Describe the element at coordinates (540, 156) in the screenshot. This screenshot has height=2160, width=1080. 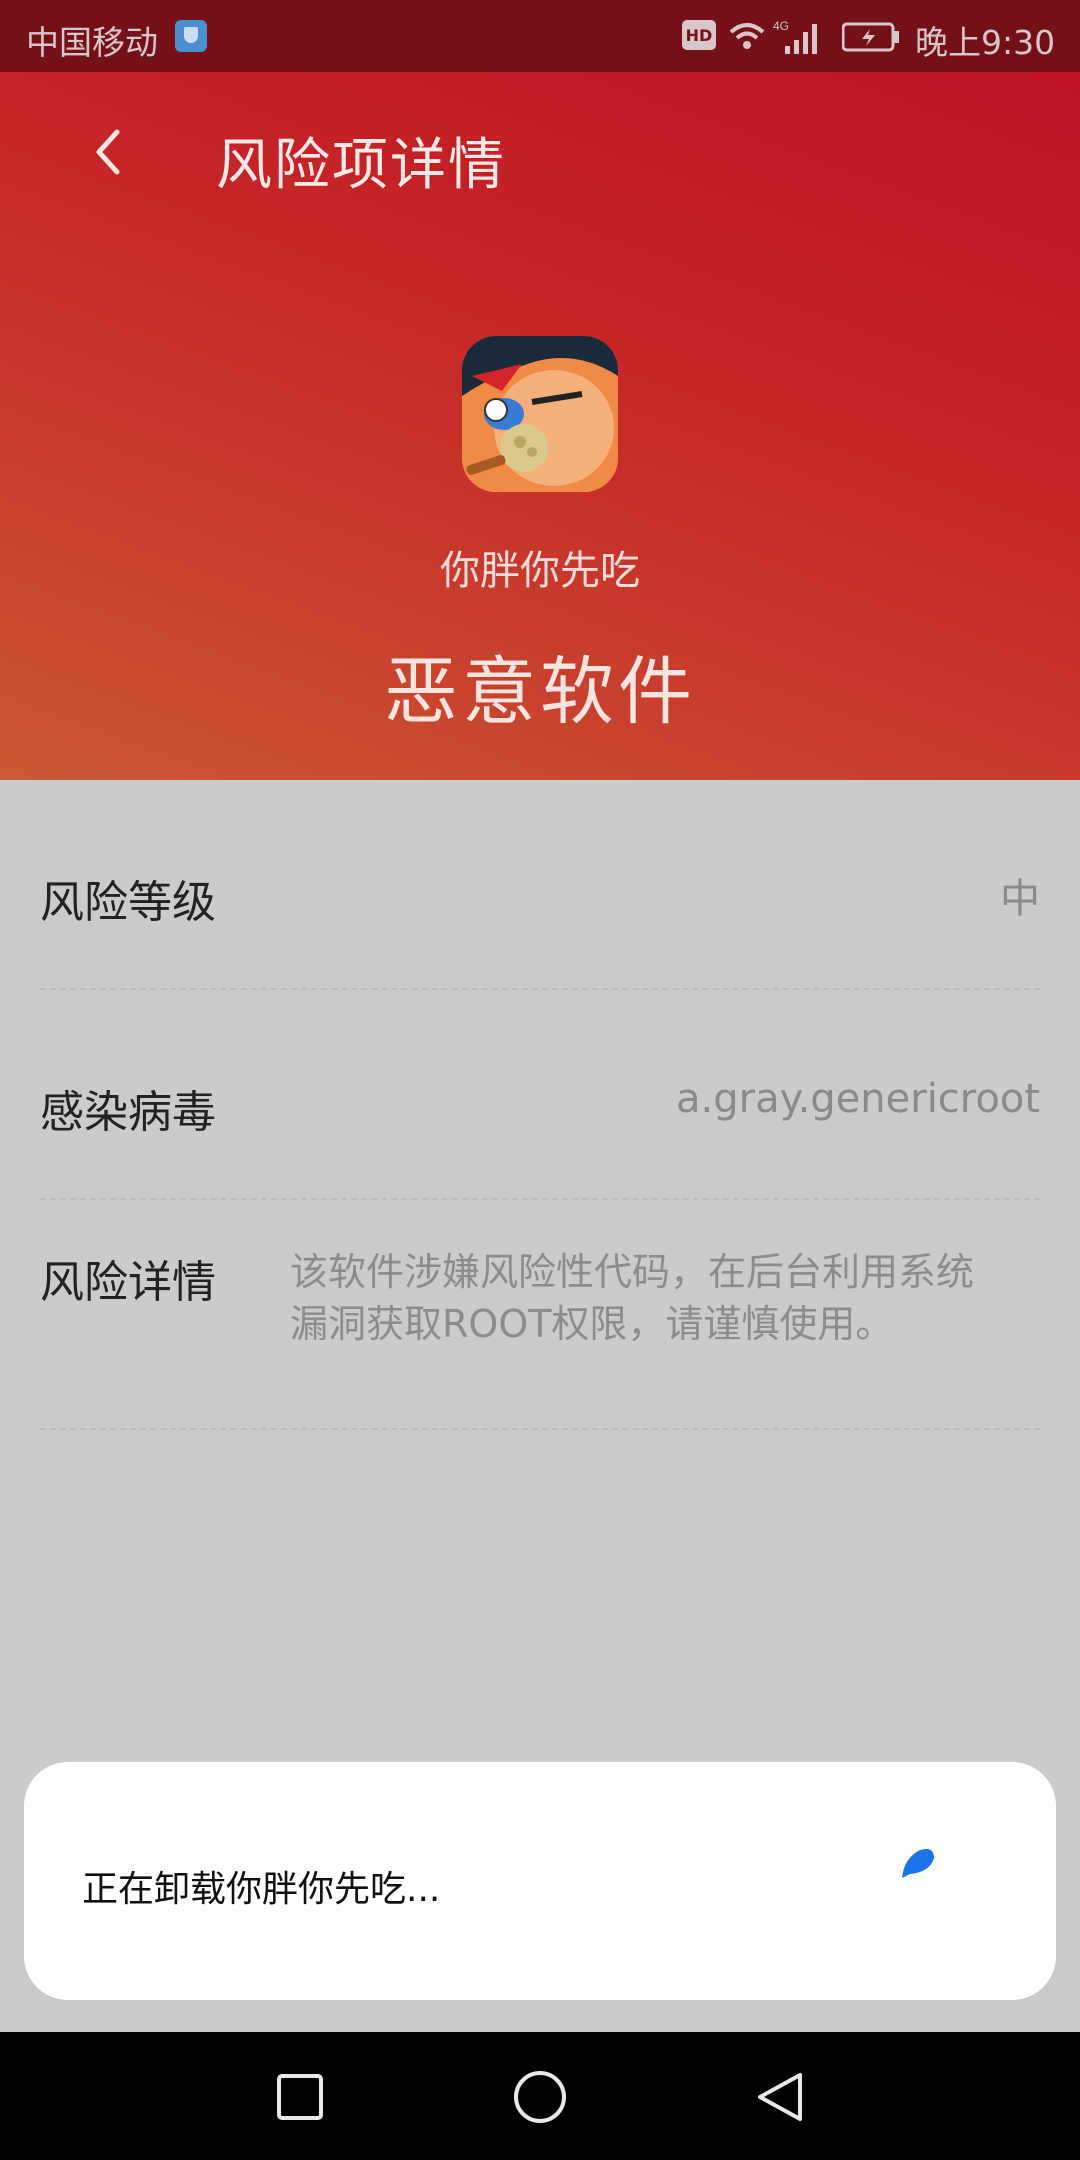
I see `app-bar: 风险项详情` at that location.